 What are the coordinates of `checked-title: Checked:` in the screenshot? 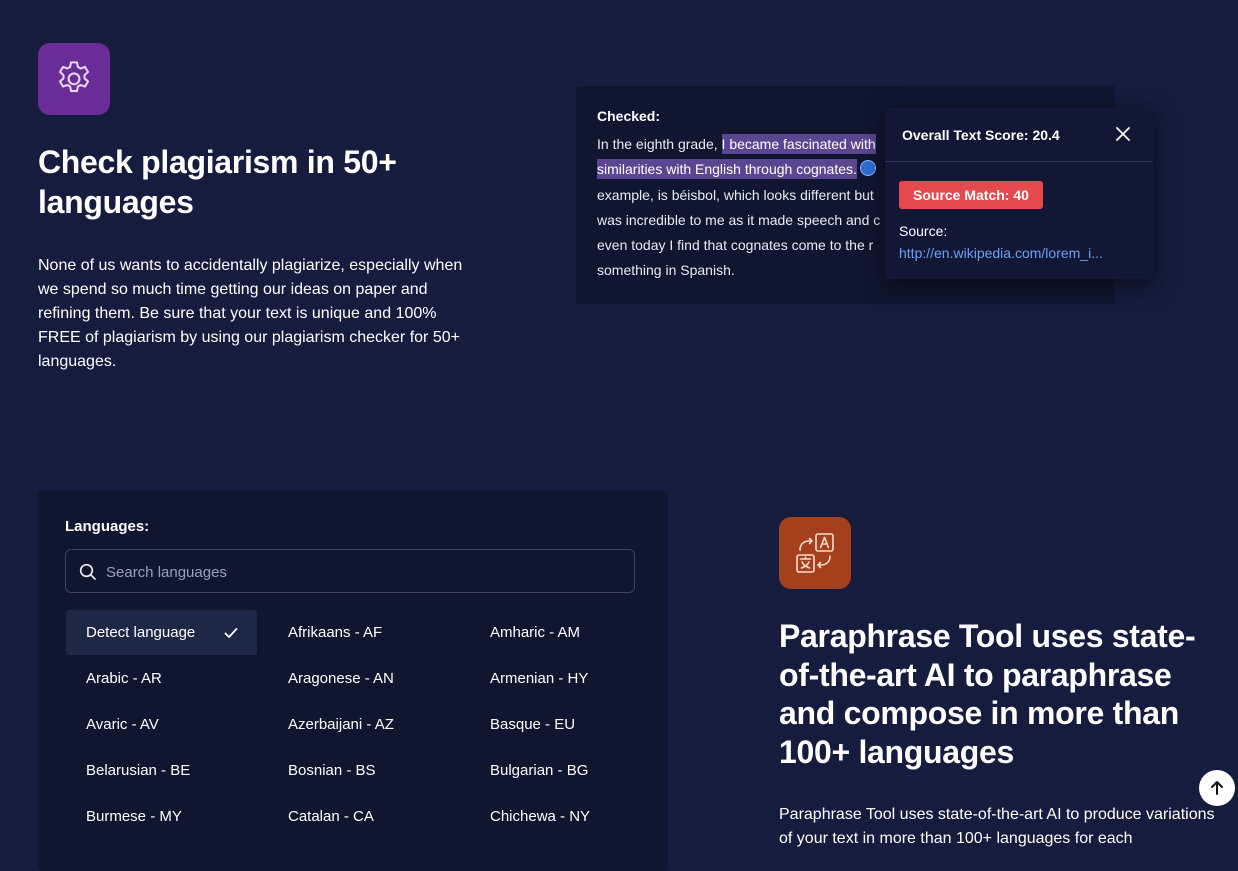 It's located at (629, 116).